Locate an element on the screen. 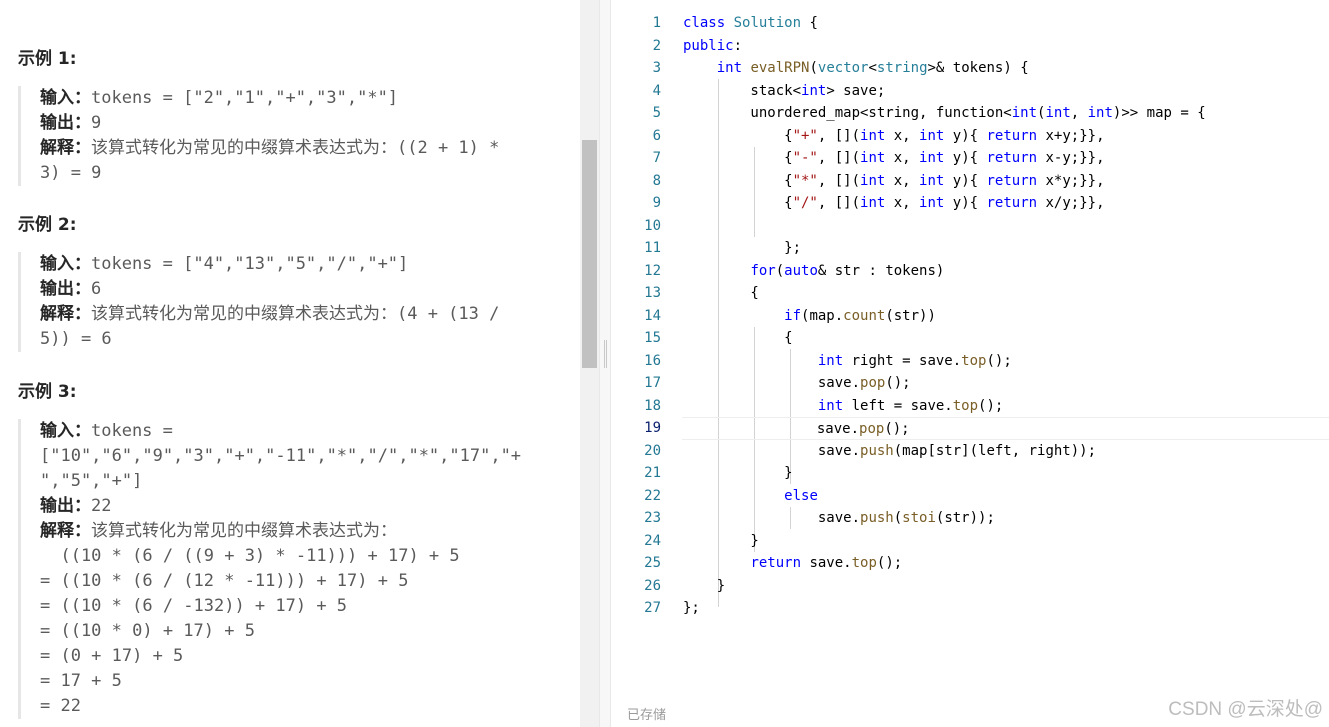  line-number: 17 is located at coordinates (652, 383).